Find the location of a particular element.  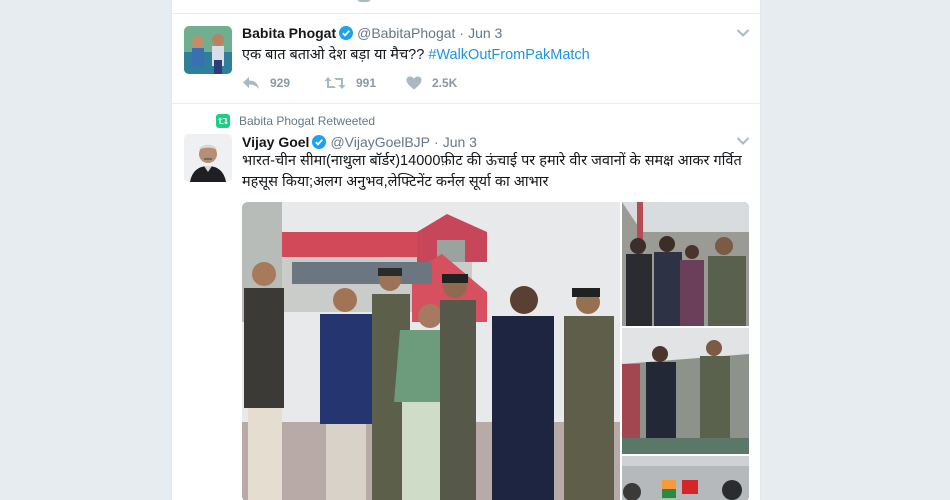

reply-icon is located at coordinates (251, 83).